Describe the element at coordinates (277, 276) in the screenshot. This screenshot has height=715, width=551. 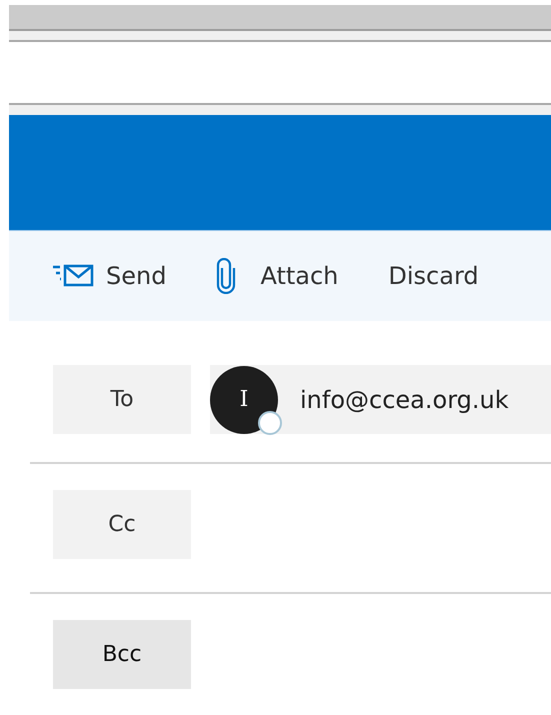
I see `attach-button: Attach` at that location.